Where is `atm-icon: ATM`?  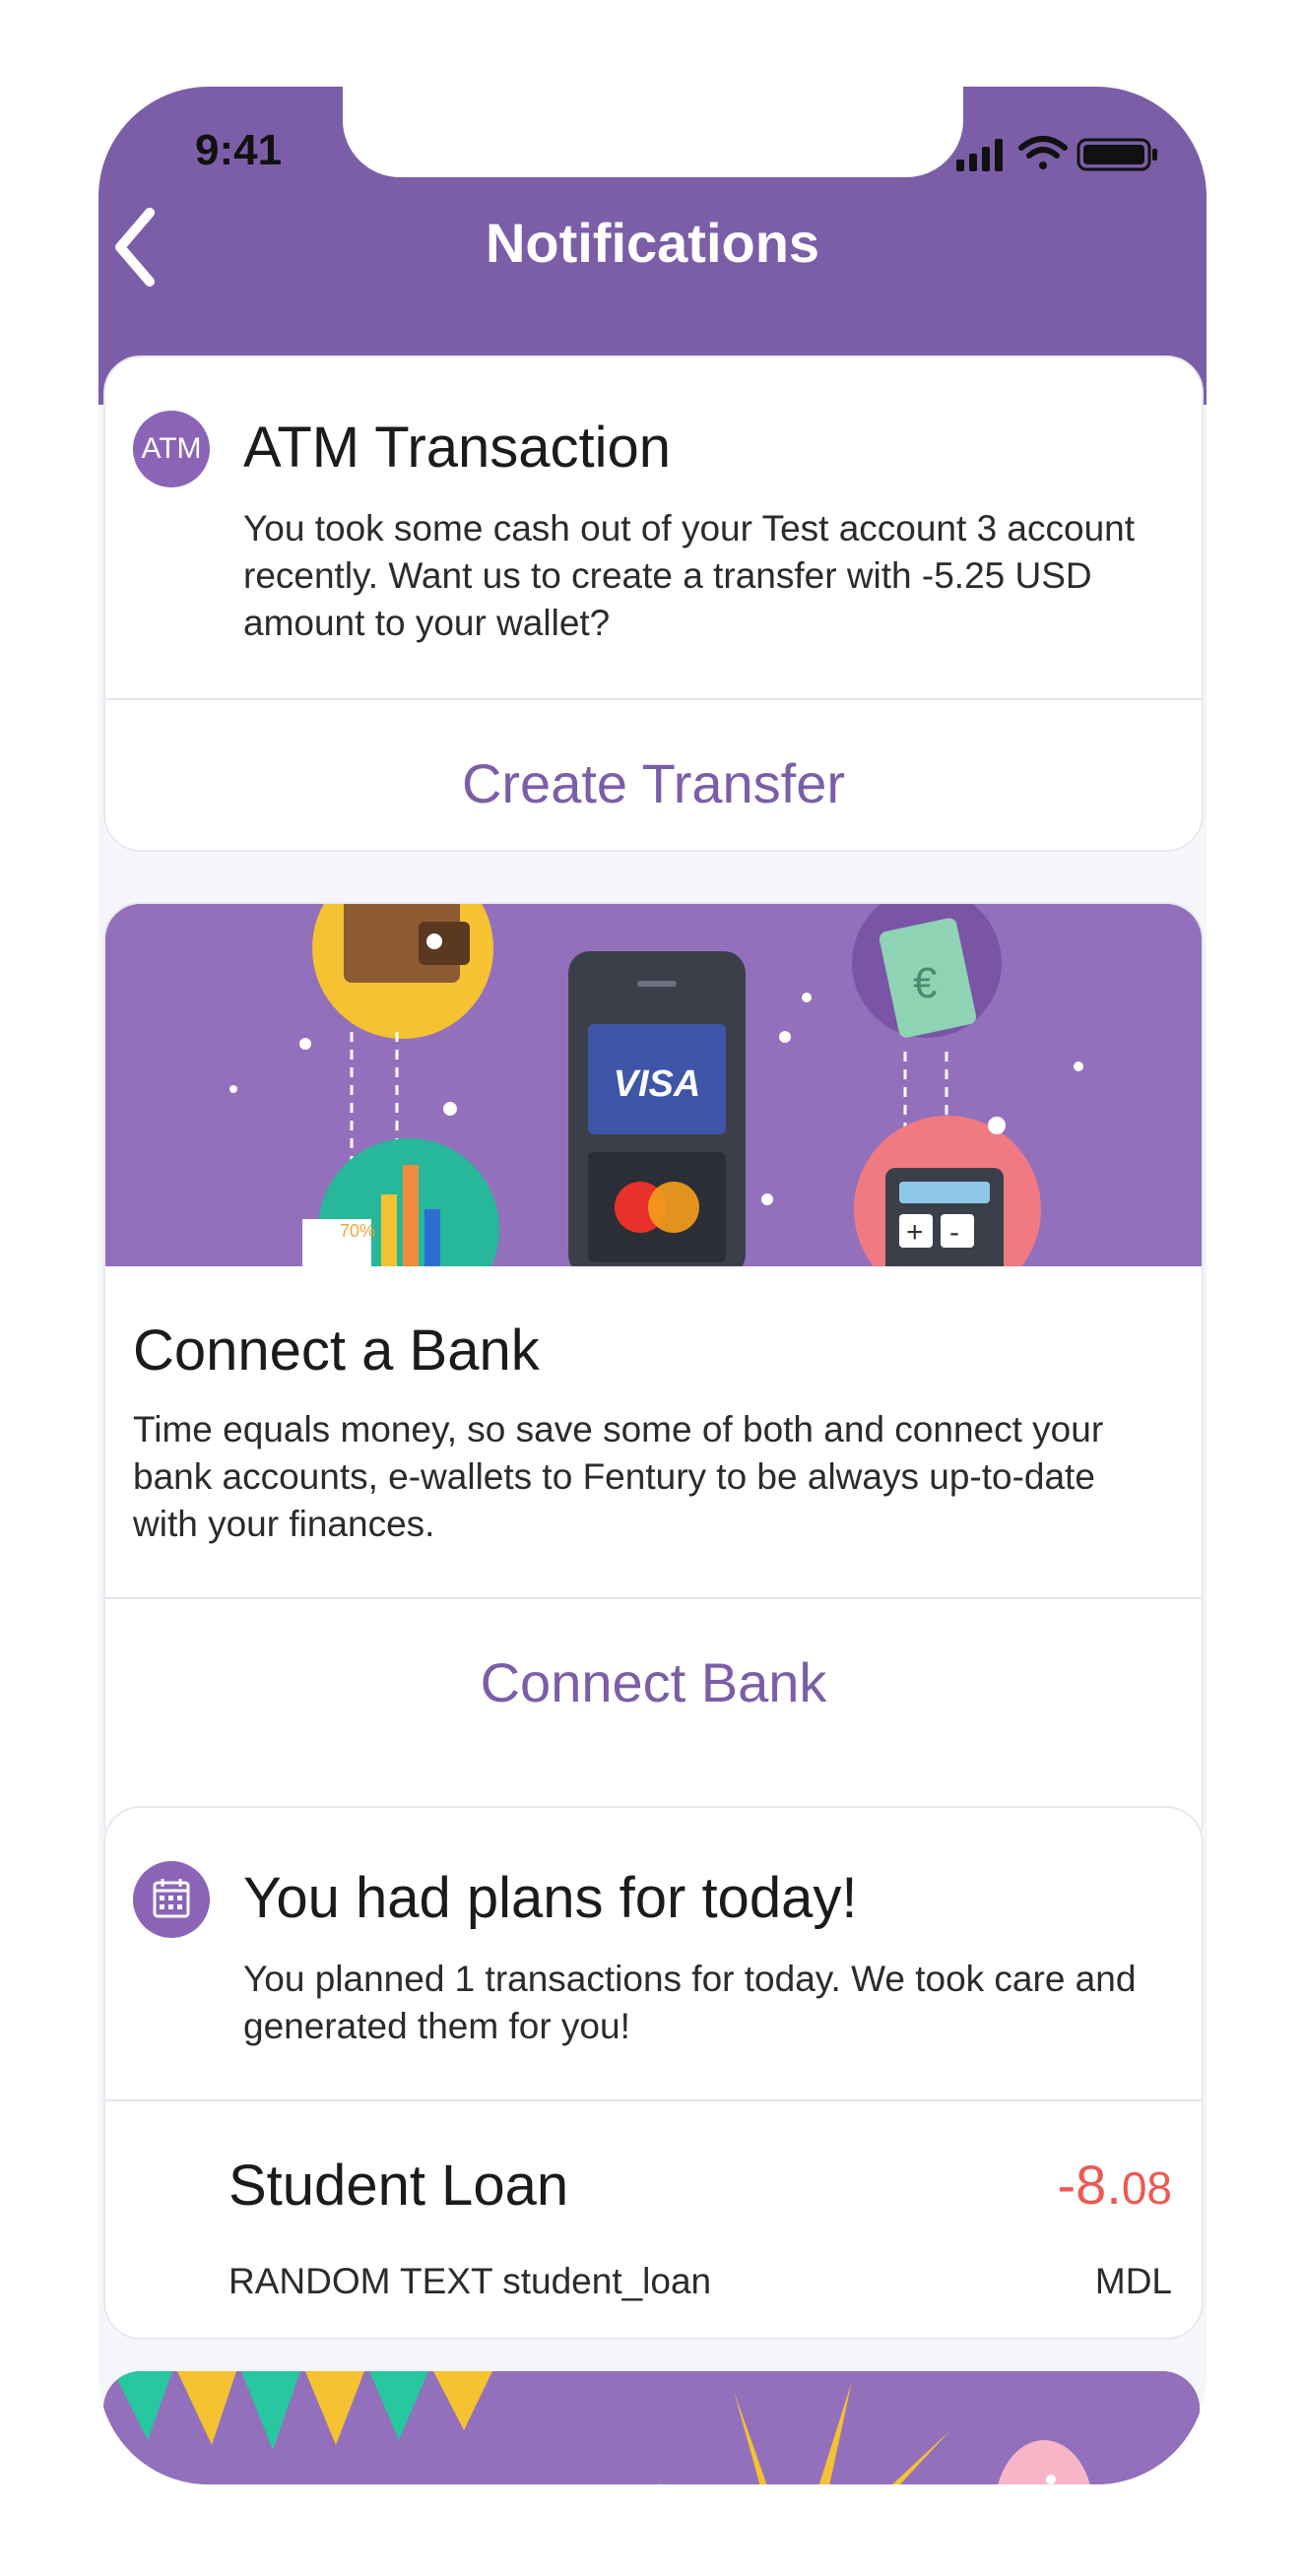 atm-icon: ATM is located at coordinates (171, 449).